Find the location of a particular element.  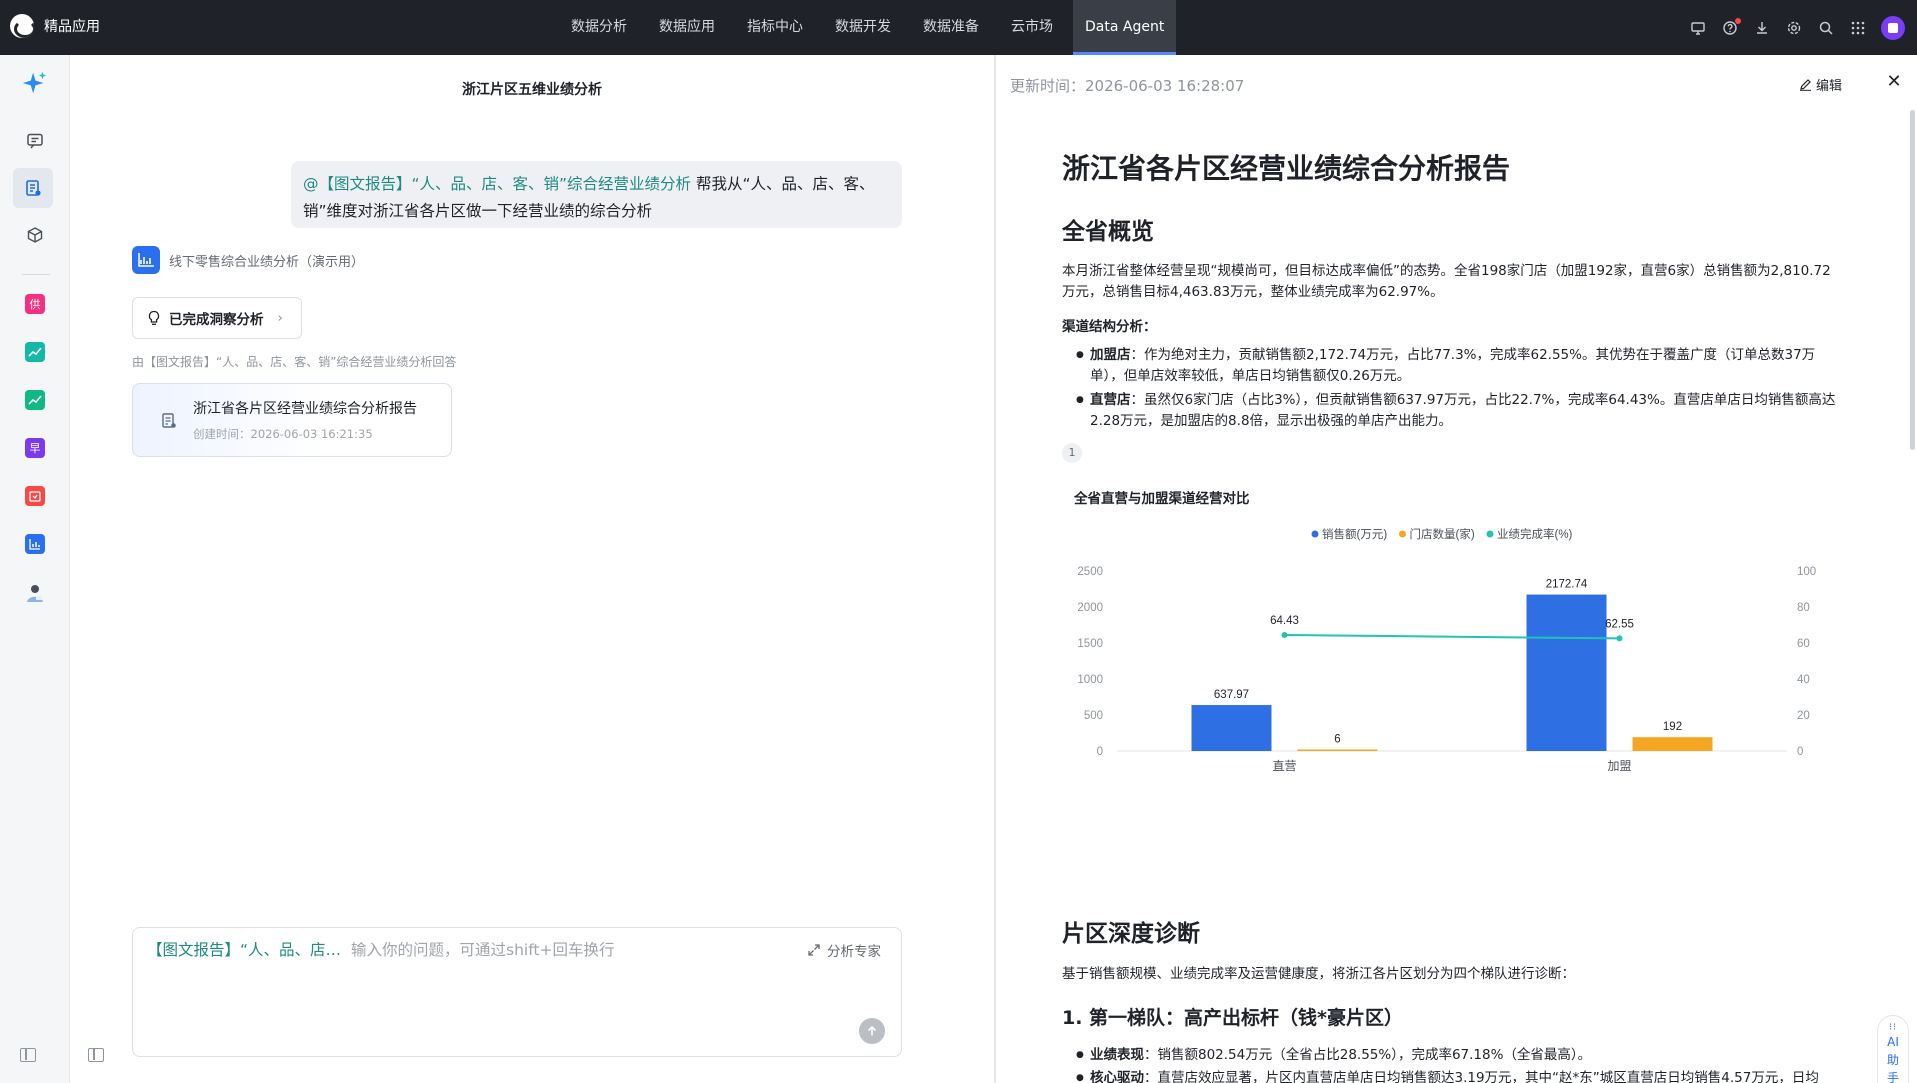

nav-item-data-agent: Data Agent is located at coordinates (1125, 27).